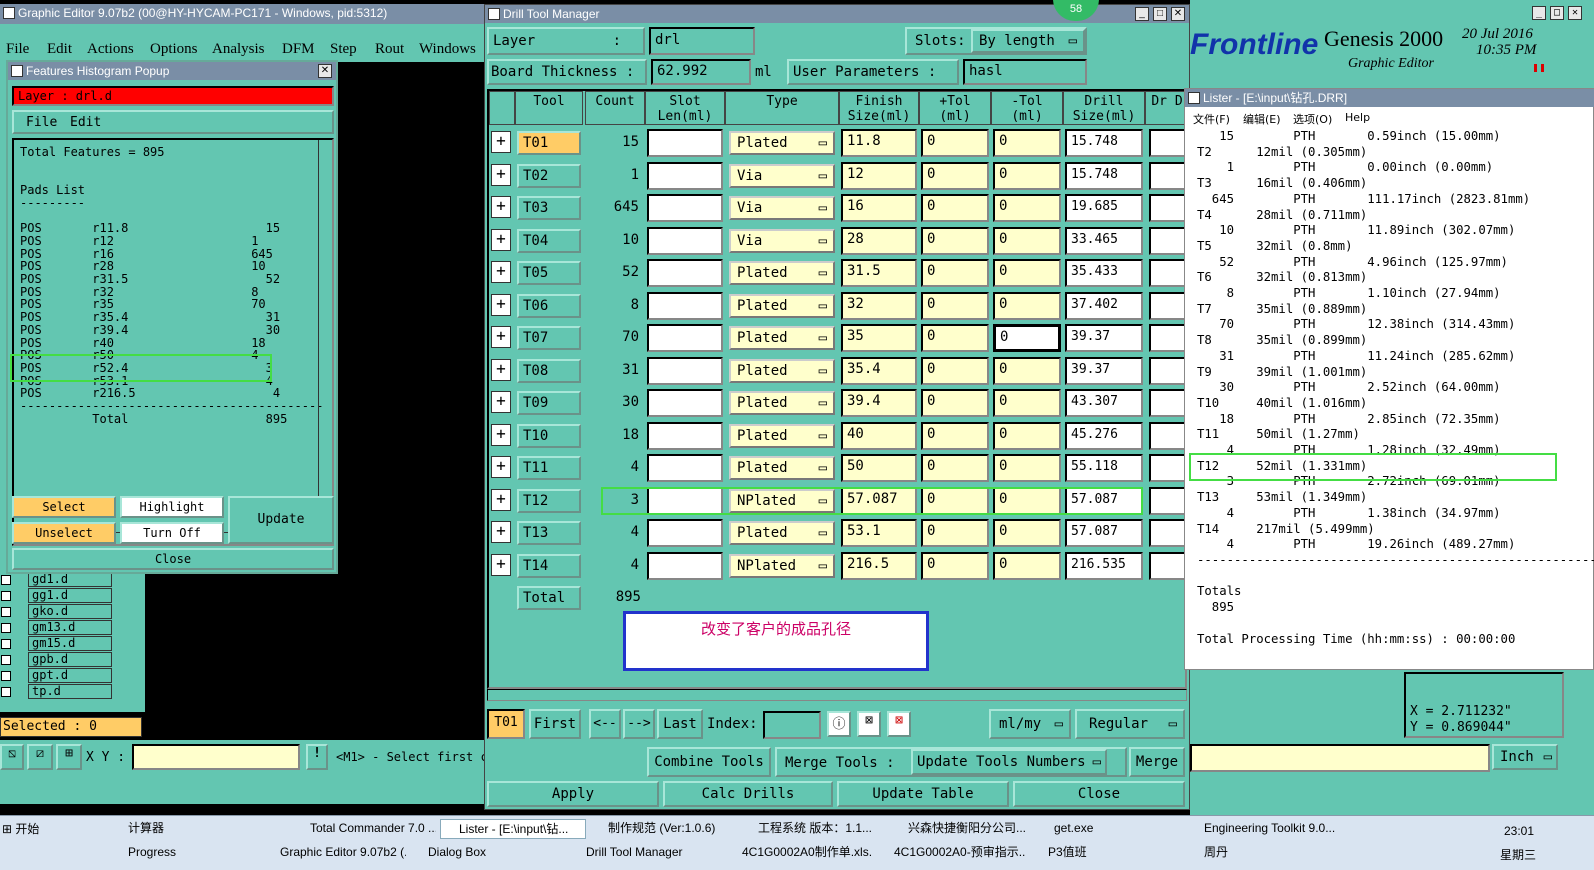  Describe the element at coordinates (549, 370) in the screenshot. I see `tool-button: T08` at that location.